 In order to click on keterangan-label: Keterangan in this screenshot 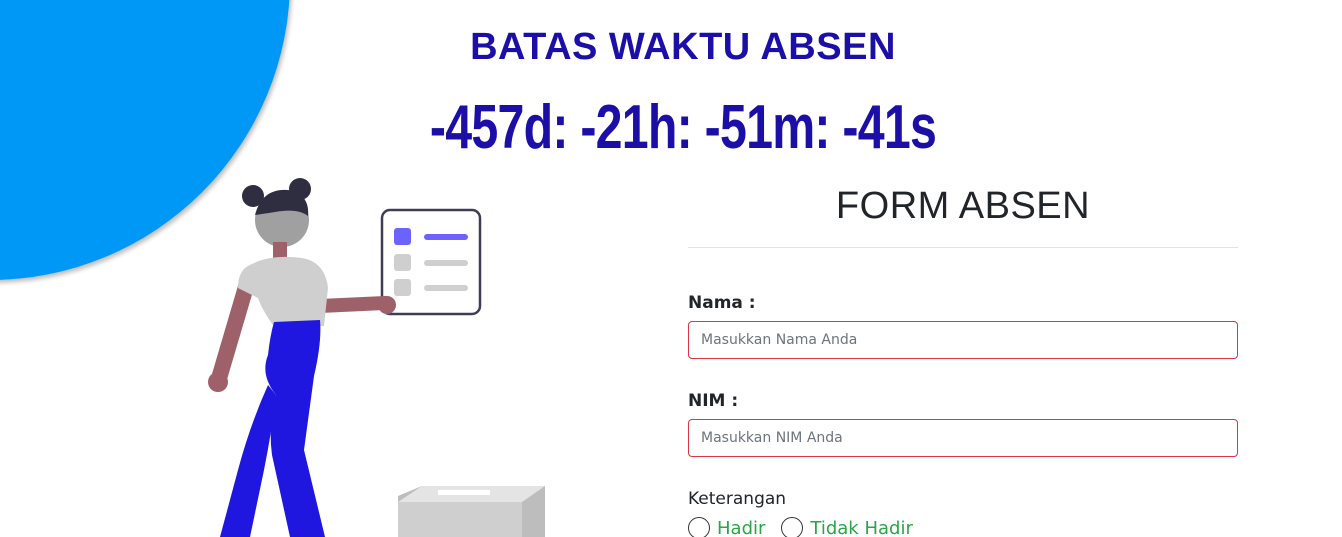, I will do `click(737, 499)`.